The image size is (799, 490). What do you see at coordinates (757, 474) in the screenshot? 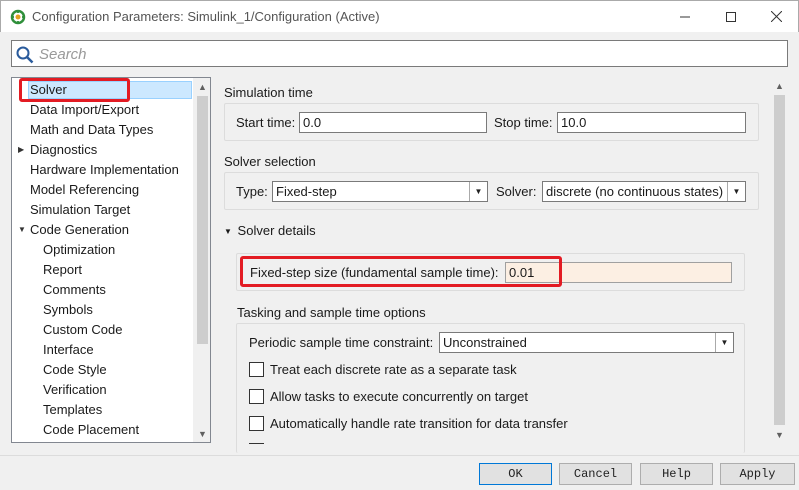
I see `apply-button: Apply` at bounding box center [757, 474].